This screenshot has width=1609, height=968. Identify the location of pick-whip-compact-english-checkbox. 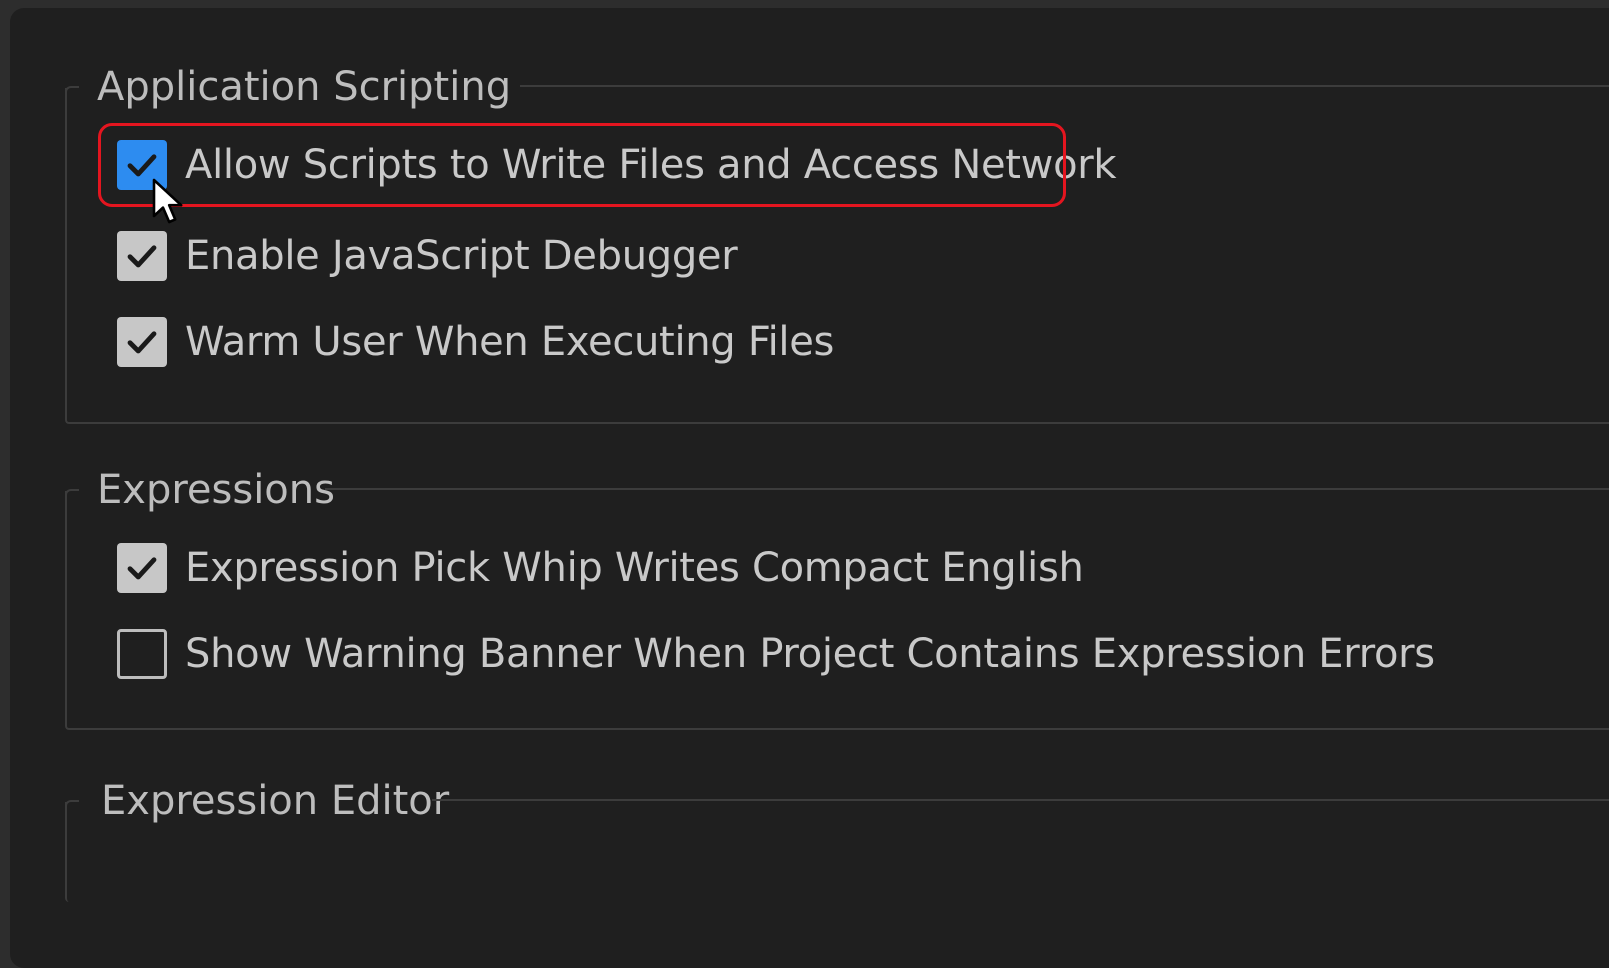
(142, 568).